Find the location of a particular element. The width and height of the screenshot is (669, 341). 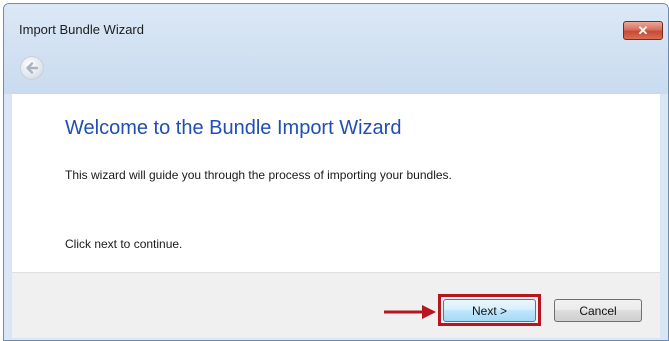

page-title: Welcome to the Bundle Import Wizard is located at coordinates (233, 128).